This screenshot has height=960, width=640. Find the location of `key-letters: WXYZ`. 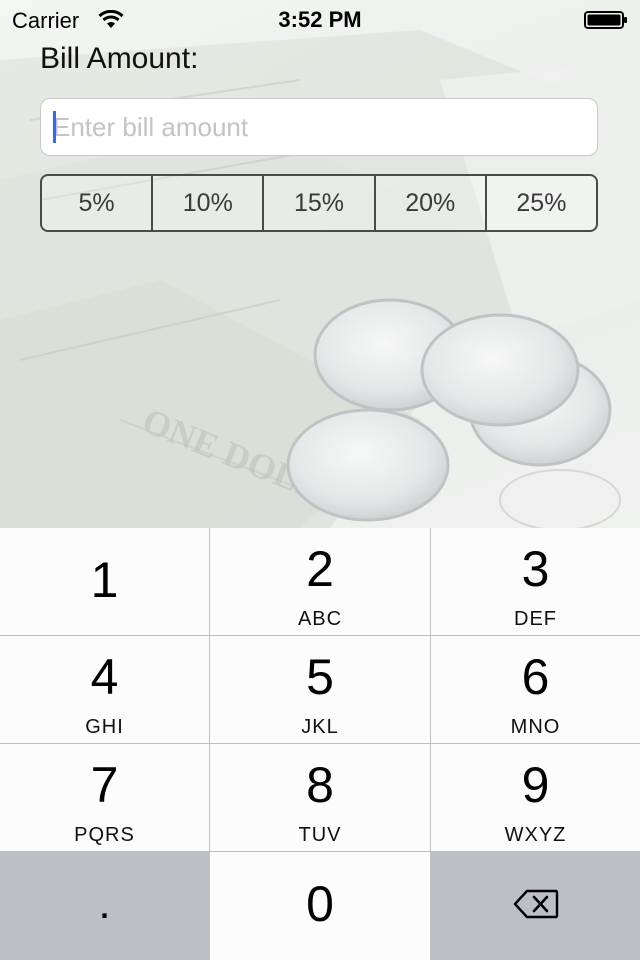

key-letters: WXYZ is located at coordinates (535, 835).